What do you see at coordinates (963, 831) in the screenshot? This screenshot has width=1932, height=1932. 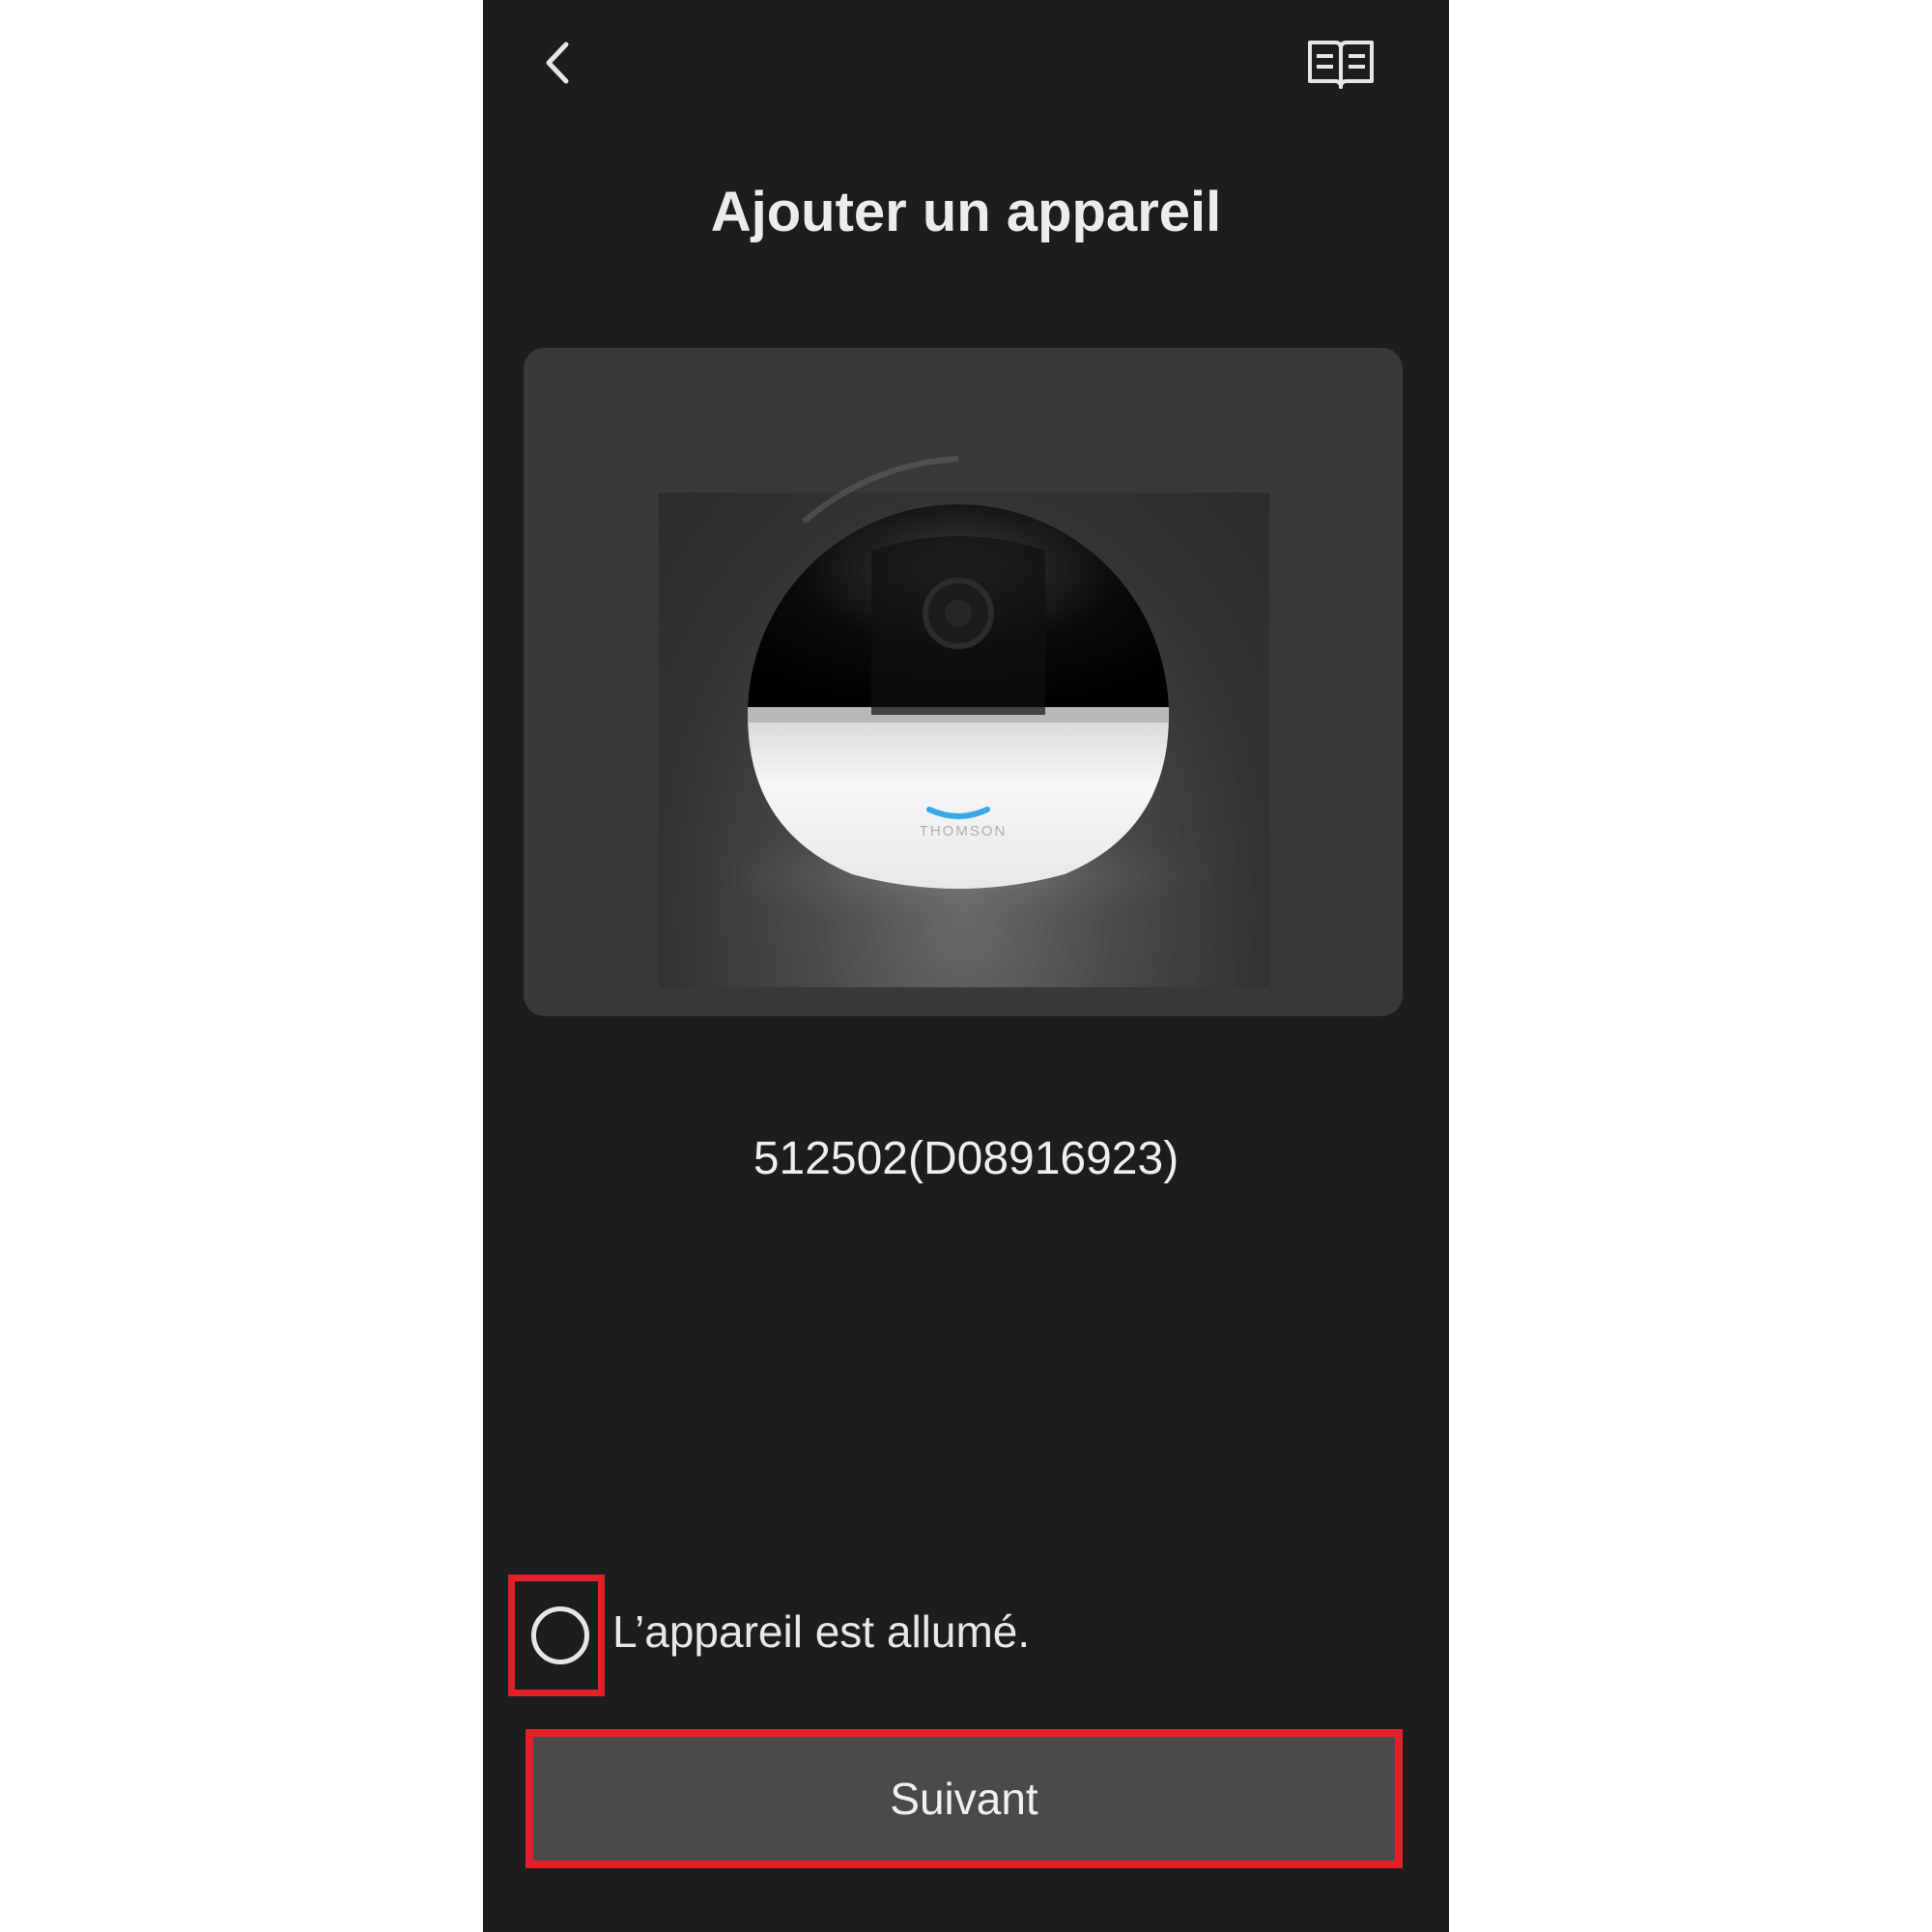 I see `camera-brand-logo: THOMSON` at bounding box center [963, 831].